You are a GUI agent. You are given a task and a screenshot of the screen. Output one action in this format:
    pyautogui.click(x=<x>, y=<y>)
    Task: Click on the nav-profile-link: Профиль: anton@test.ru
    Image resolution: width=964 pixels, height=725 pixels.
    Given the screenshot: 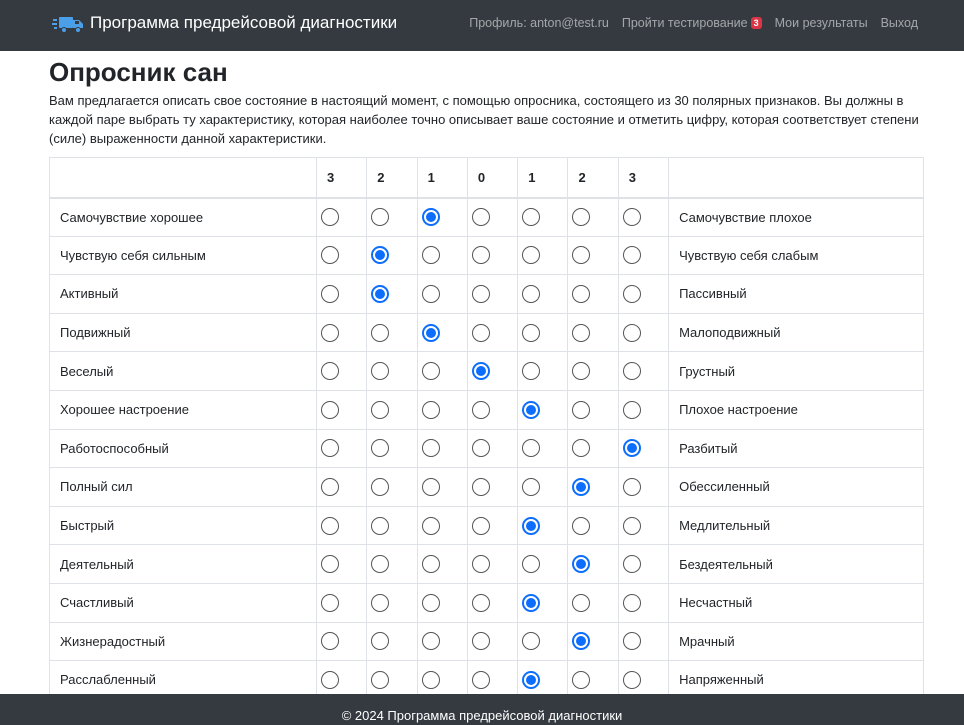 What is the action you would take?
    pyautogui.click(x=539, y=23)
    